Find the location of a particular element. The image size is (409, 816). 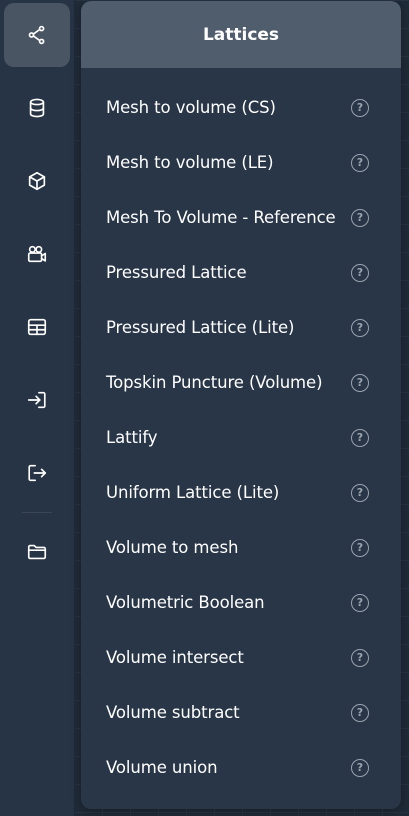

database-button is located at coordinates (37, 108).